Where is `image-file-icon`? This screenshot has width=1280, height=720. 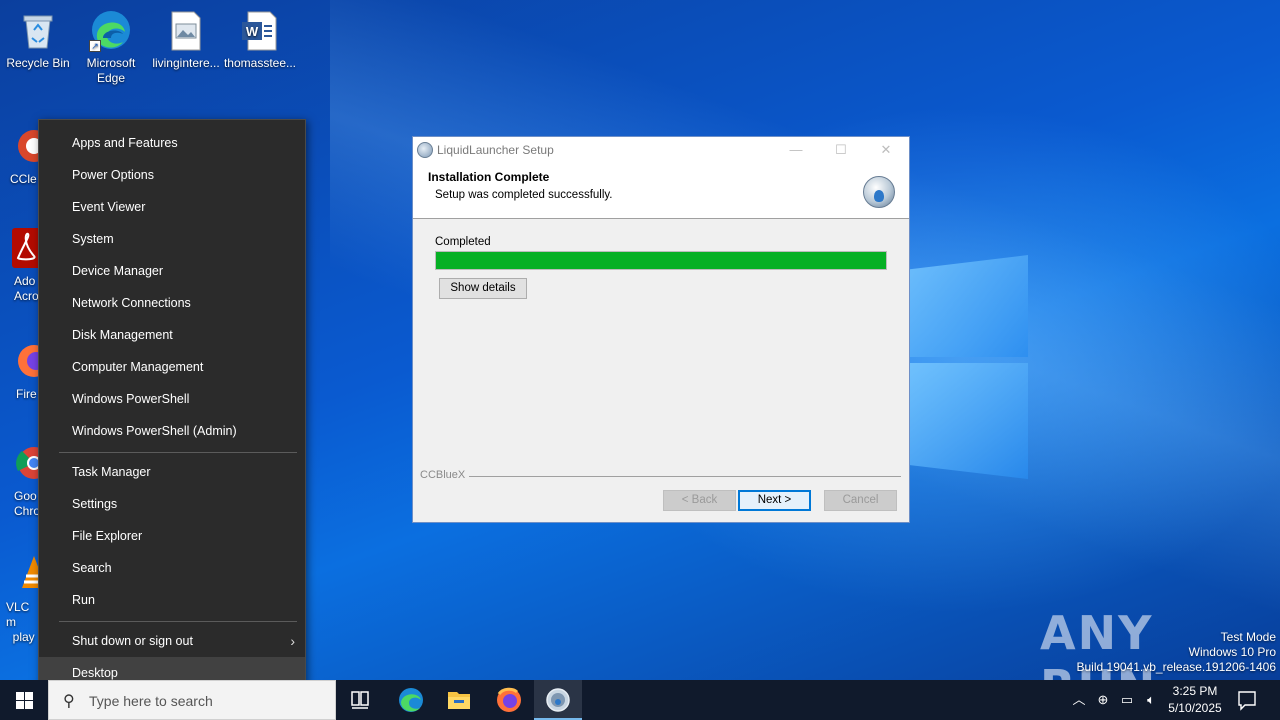
image-file-icon is located at coordinates (186, 30).